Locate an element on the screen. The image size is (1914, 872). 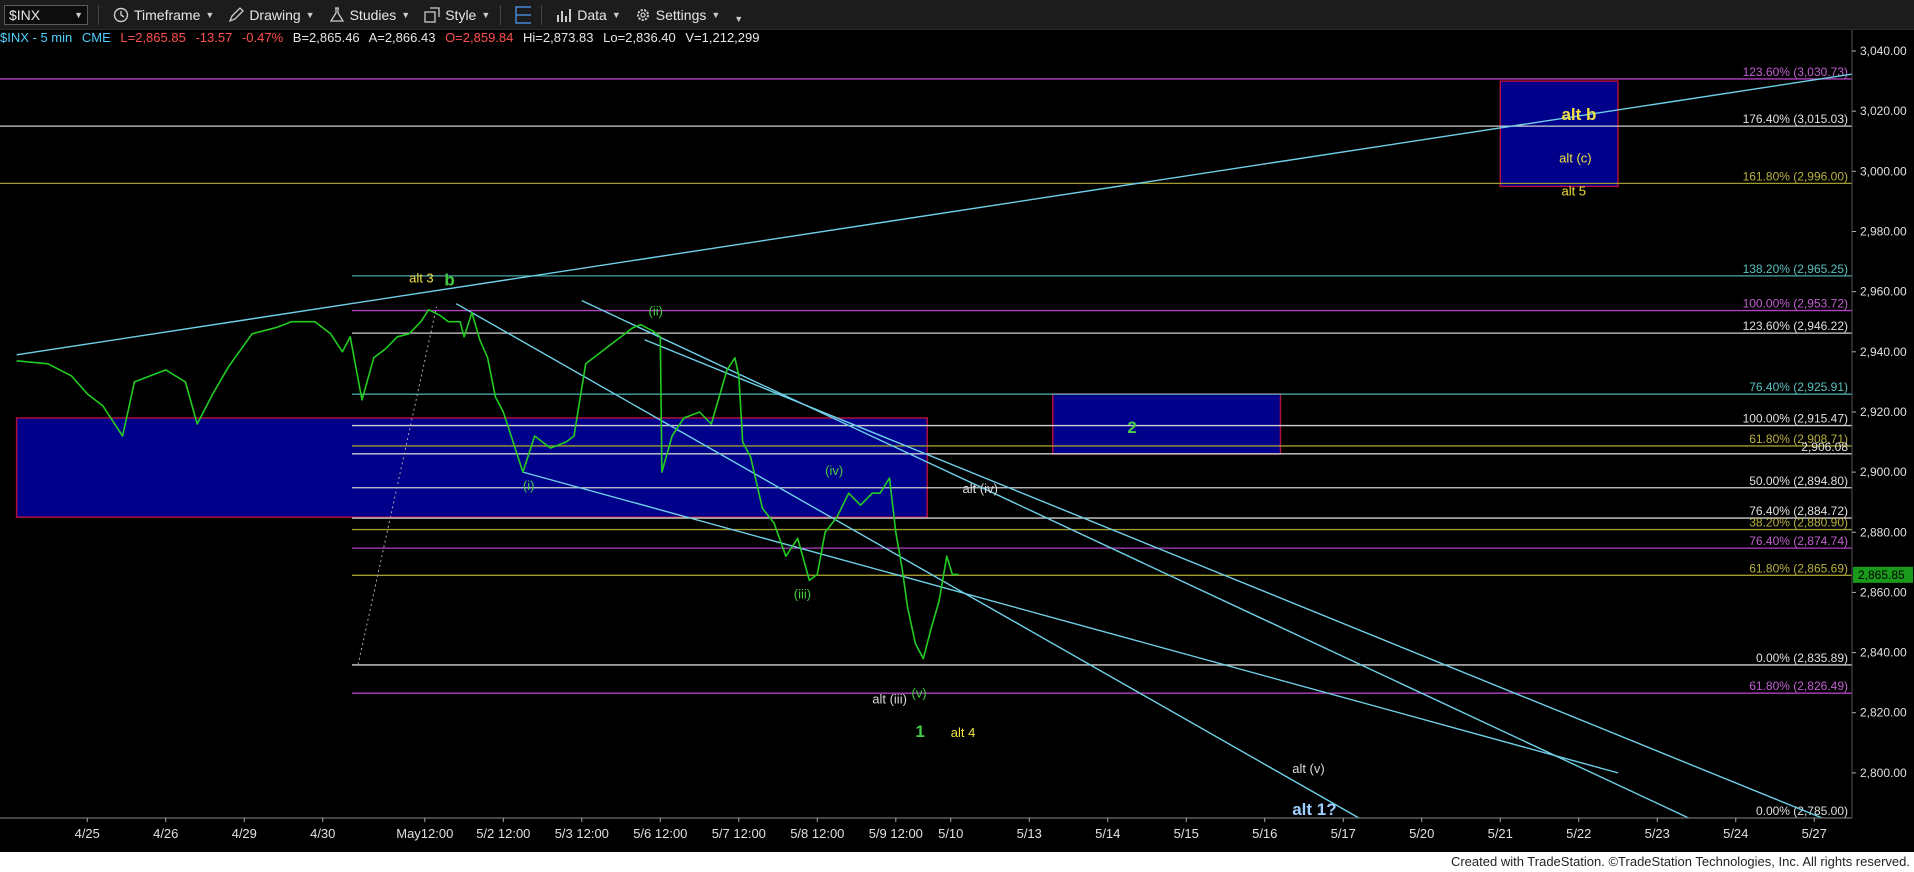
y-tick-label: 2,860.00 is located at coordinates (1883, 592).